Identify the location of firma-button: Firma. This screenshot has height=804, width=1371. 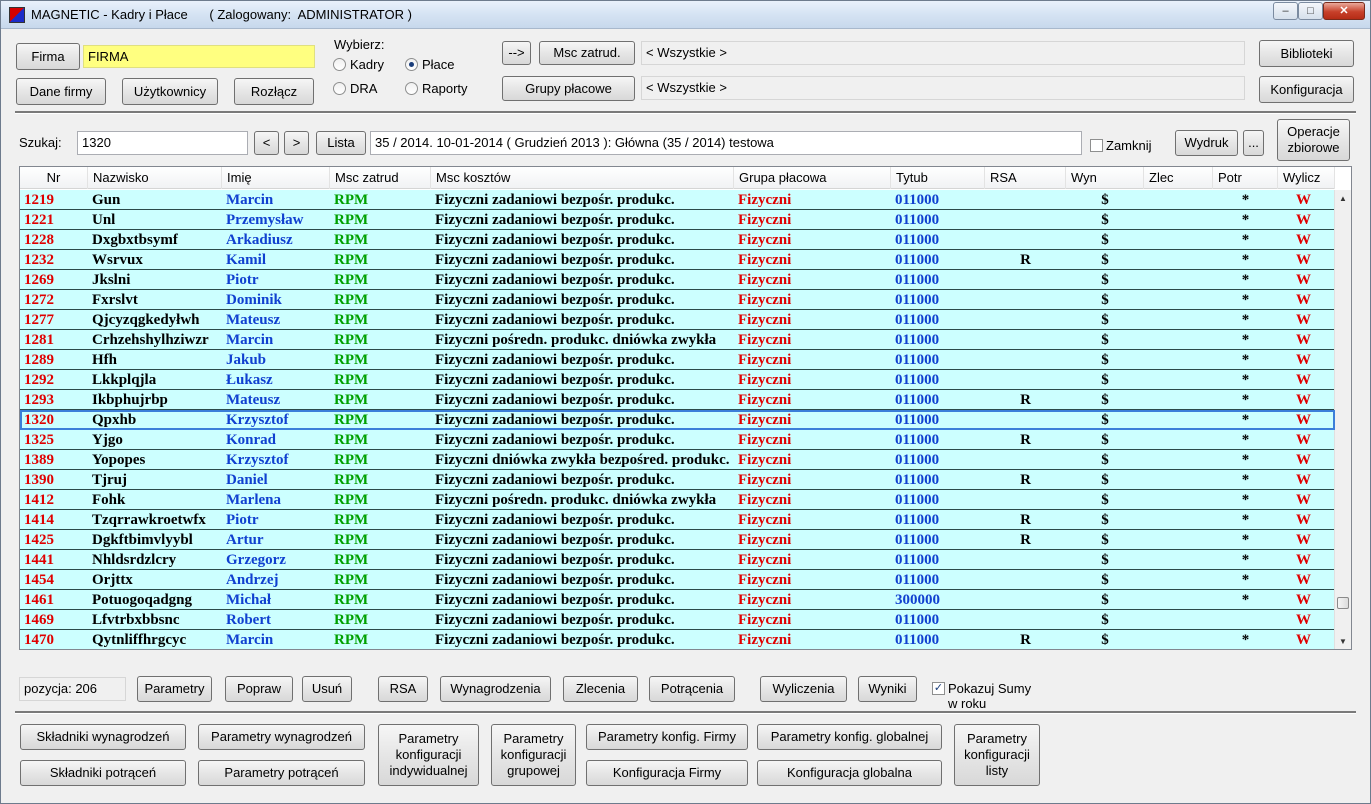
(48, 56).